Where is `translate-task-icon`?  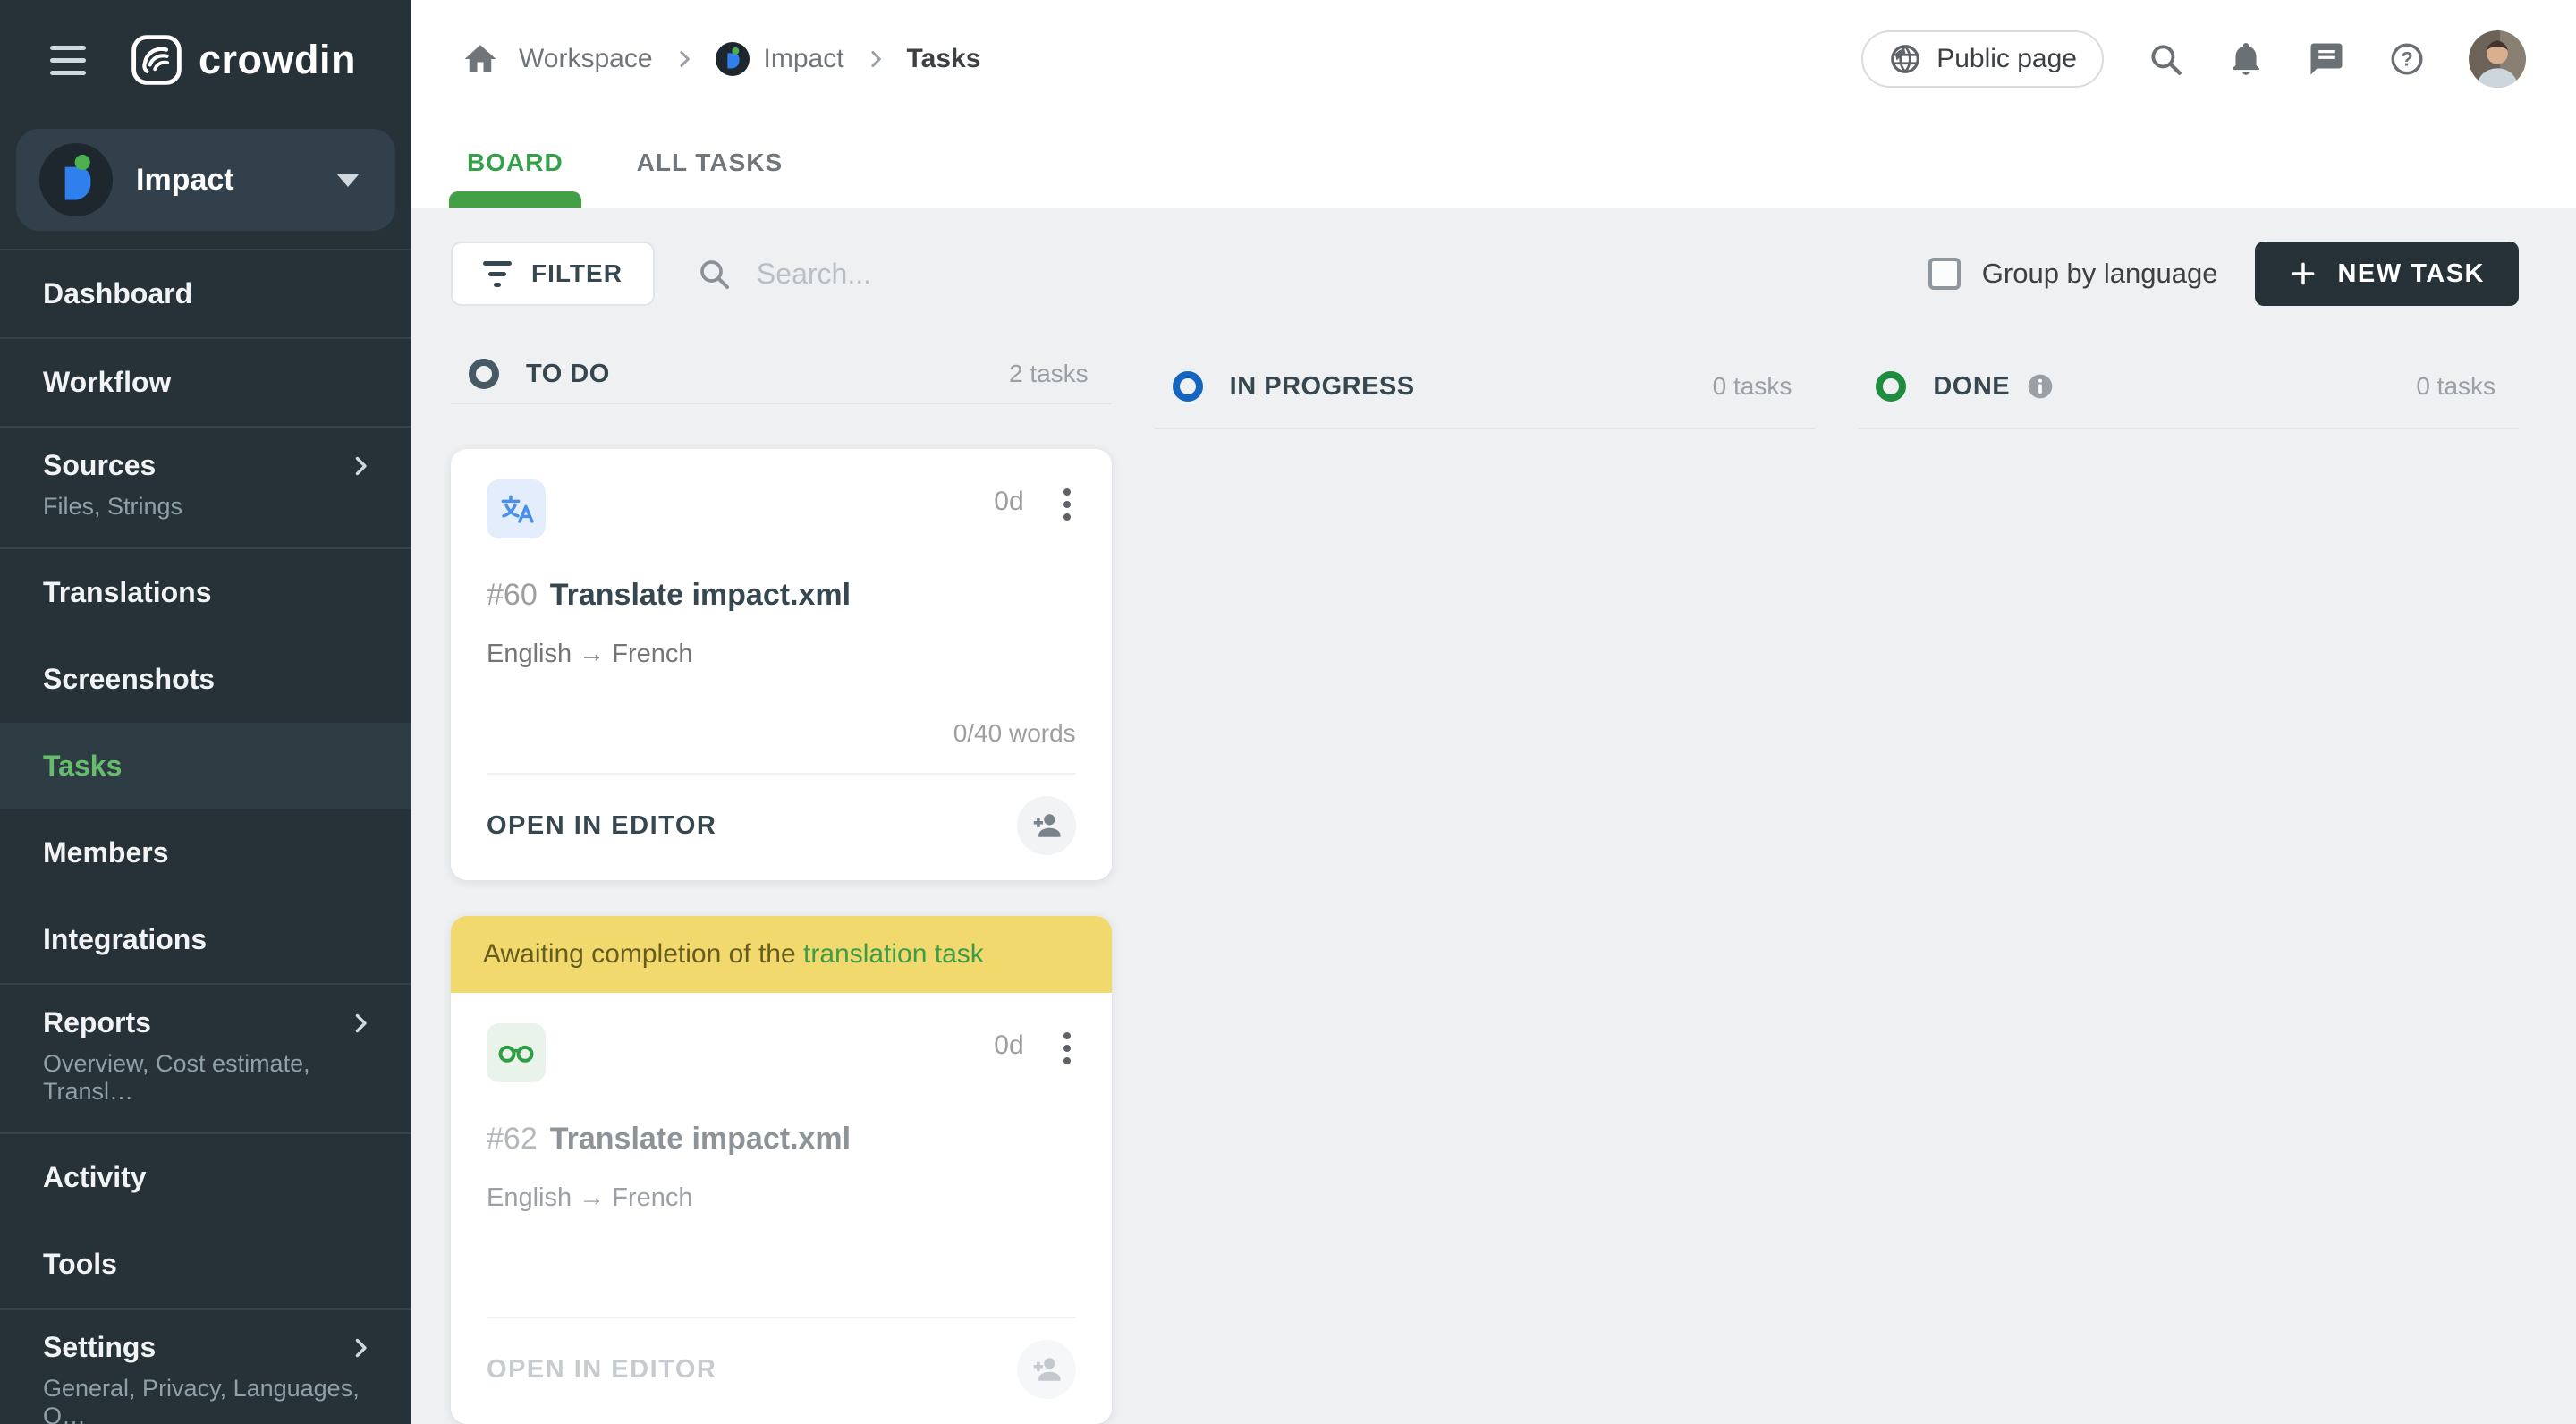
translate-task-icon is located at coordinates (516, 508).